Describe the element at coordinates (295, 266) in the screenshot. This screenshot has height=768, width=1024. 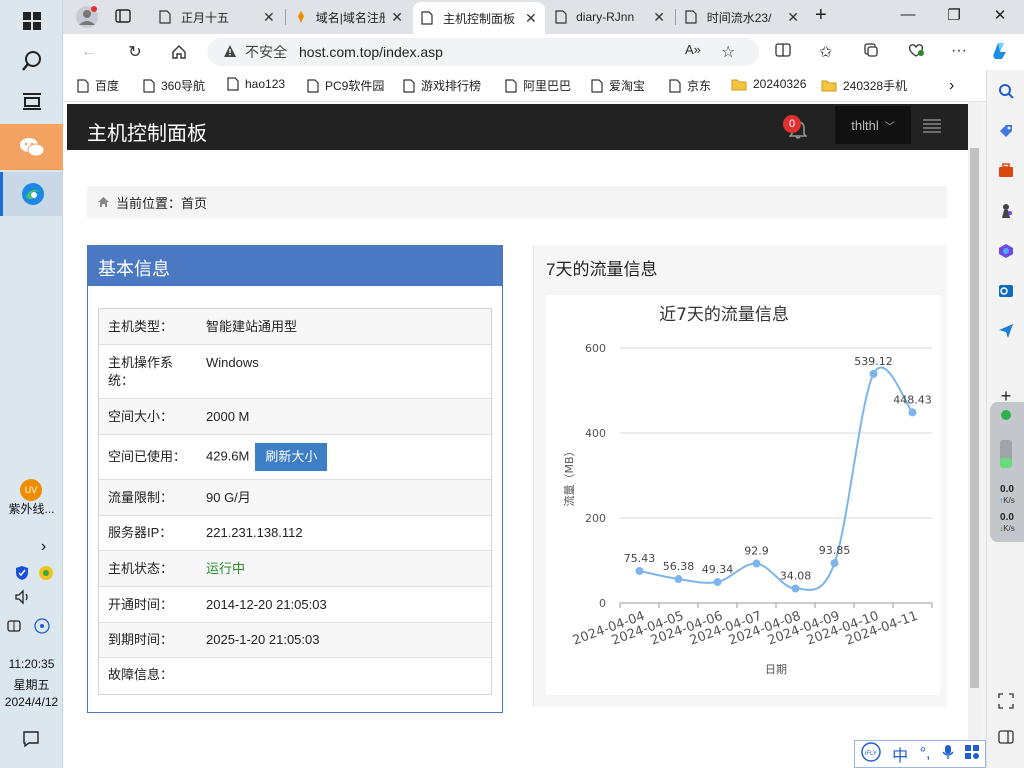
I see `basic-info-title: 基本信息` at that location.